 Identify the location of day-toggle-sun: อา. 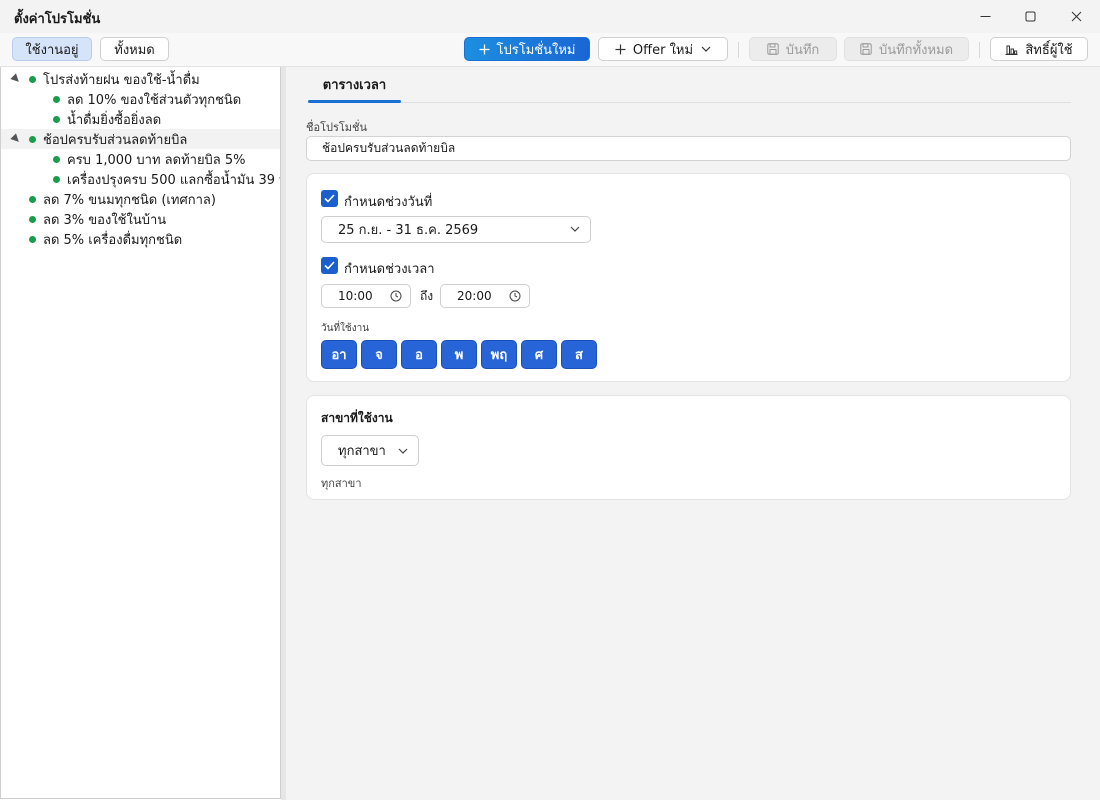
(339, 354).